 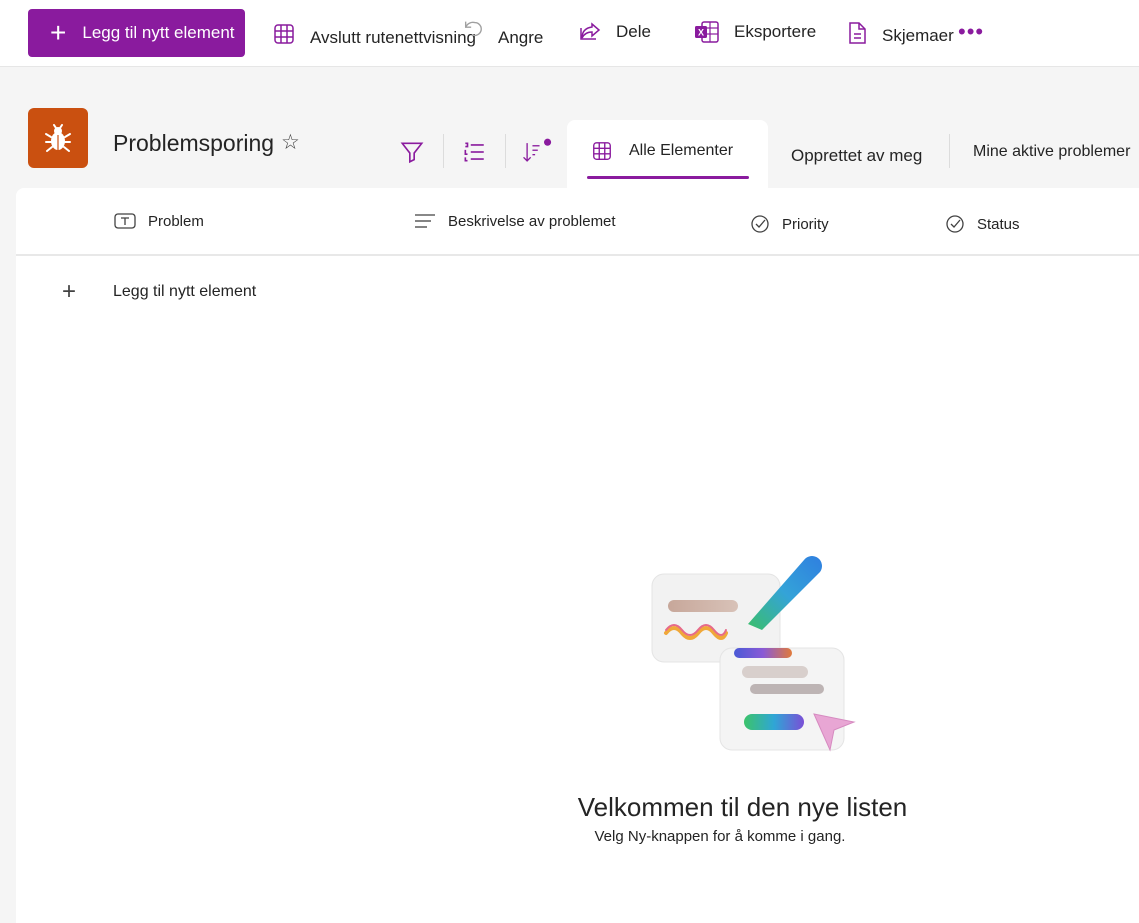 I want to click on empty-state-title: Velkommen til den nye listen, so click(x=742, y=807).